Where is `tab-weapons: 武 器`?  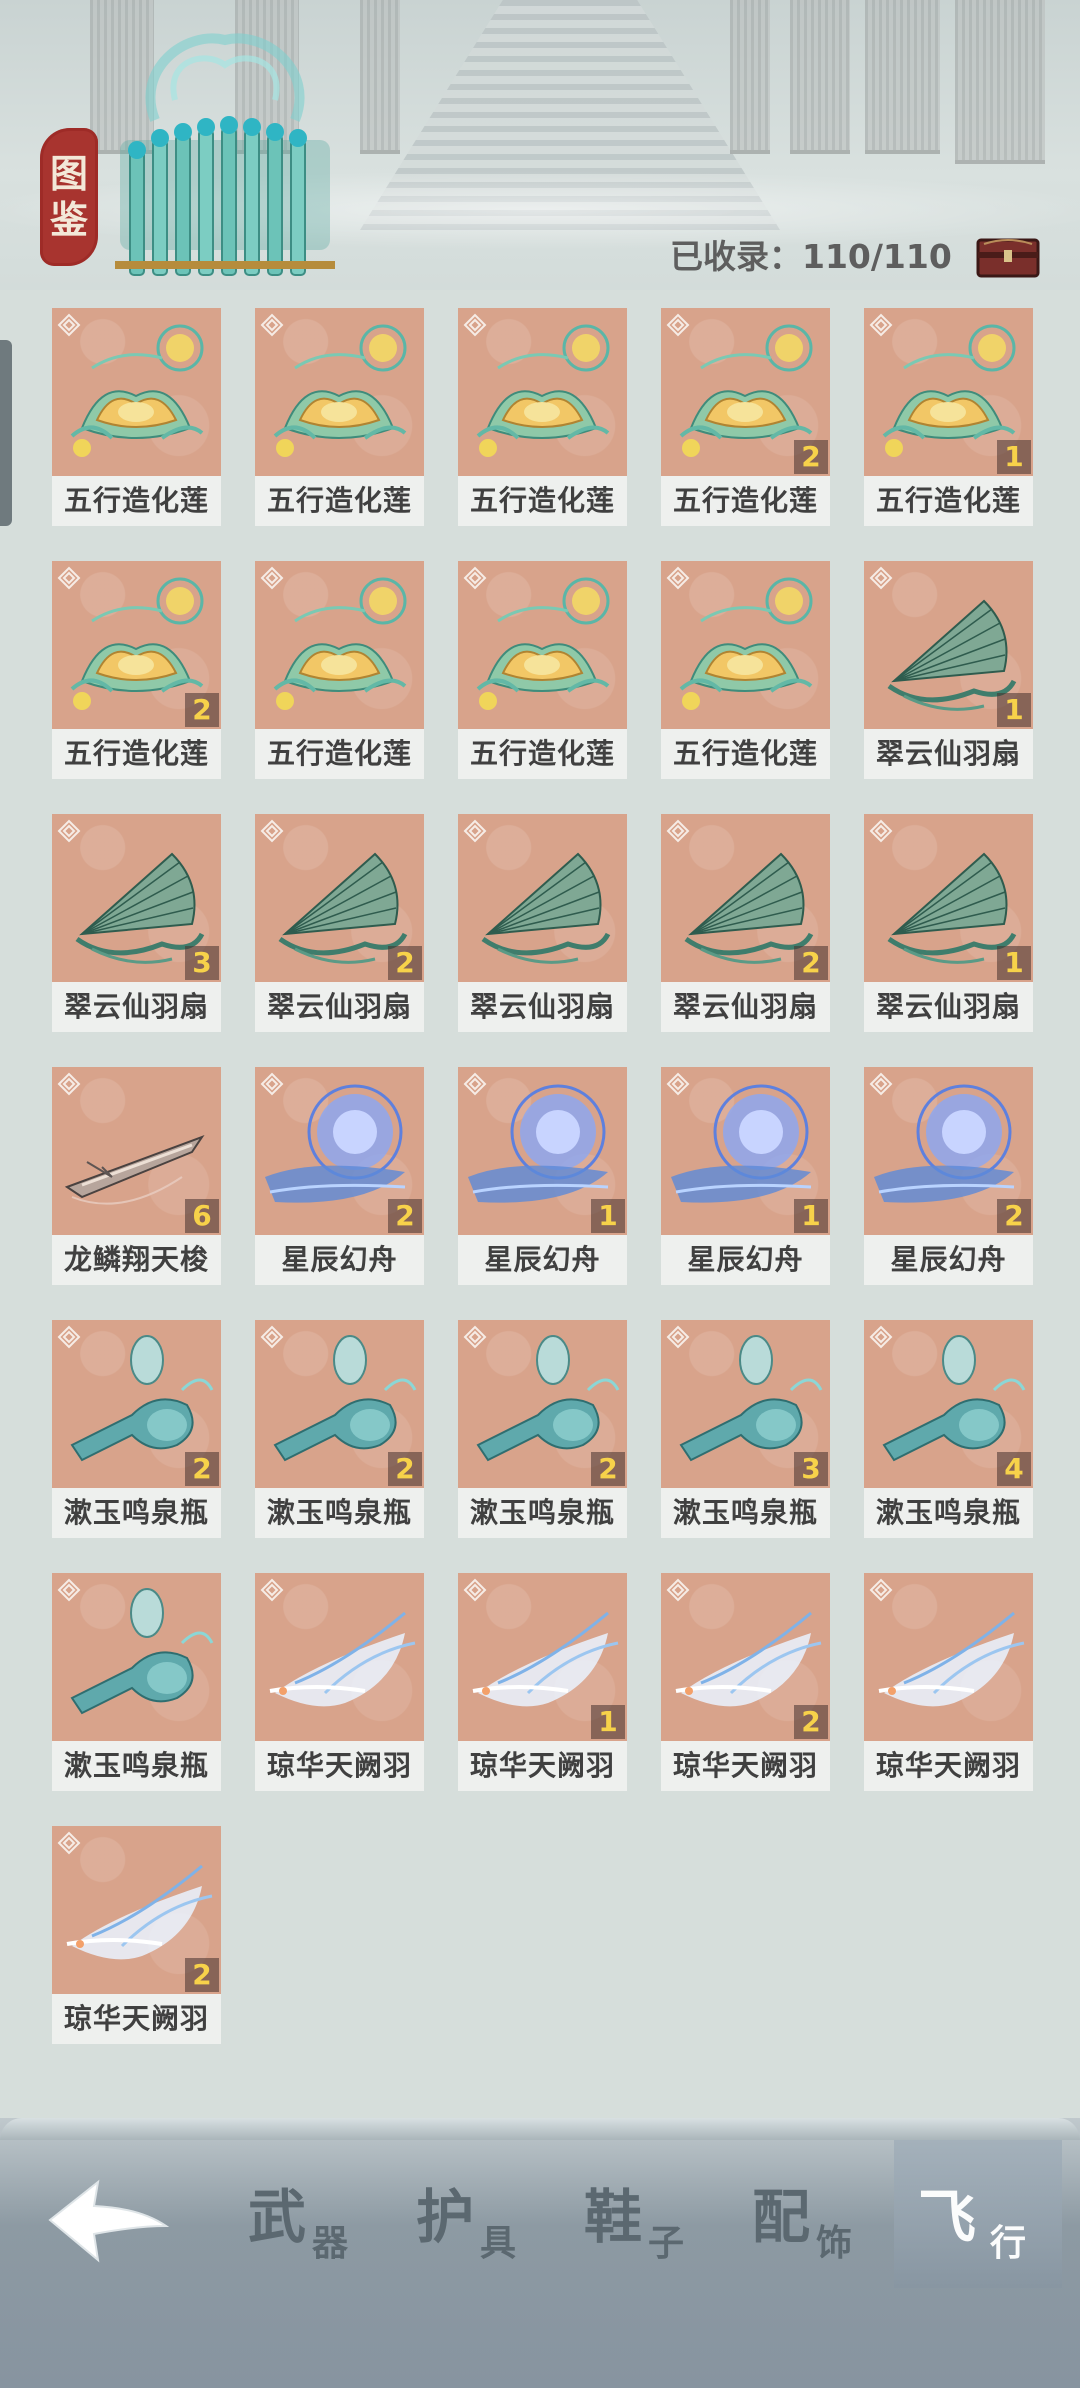 tab-weapons: 武 器 is located at coordinates (328, 2214).